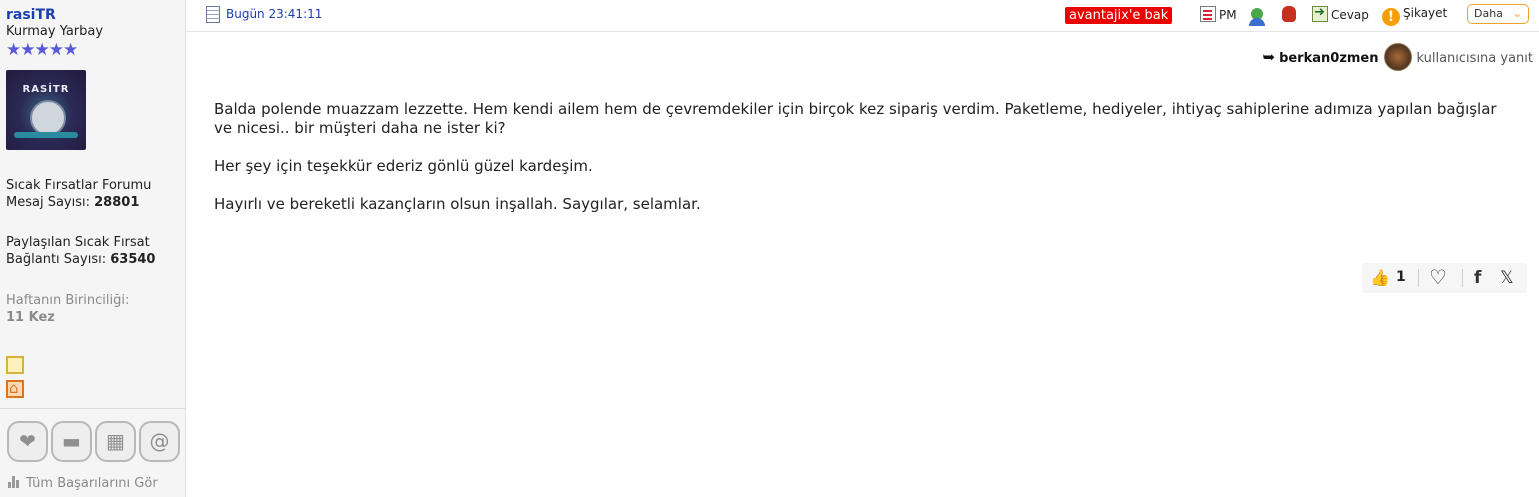 The height and width of the screenshot is (497, 1539). I want to click on stat-weekly: Haftanın Birinciliği: 11 Kez, so click(67, 309).